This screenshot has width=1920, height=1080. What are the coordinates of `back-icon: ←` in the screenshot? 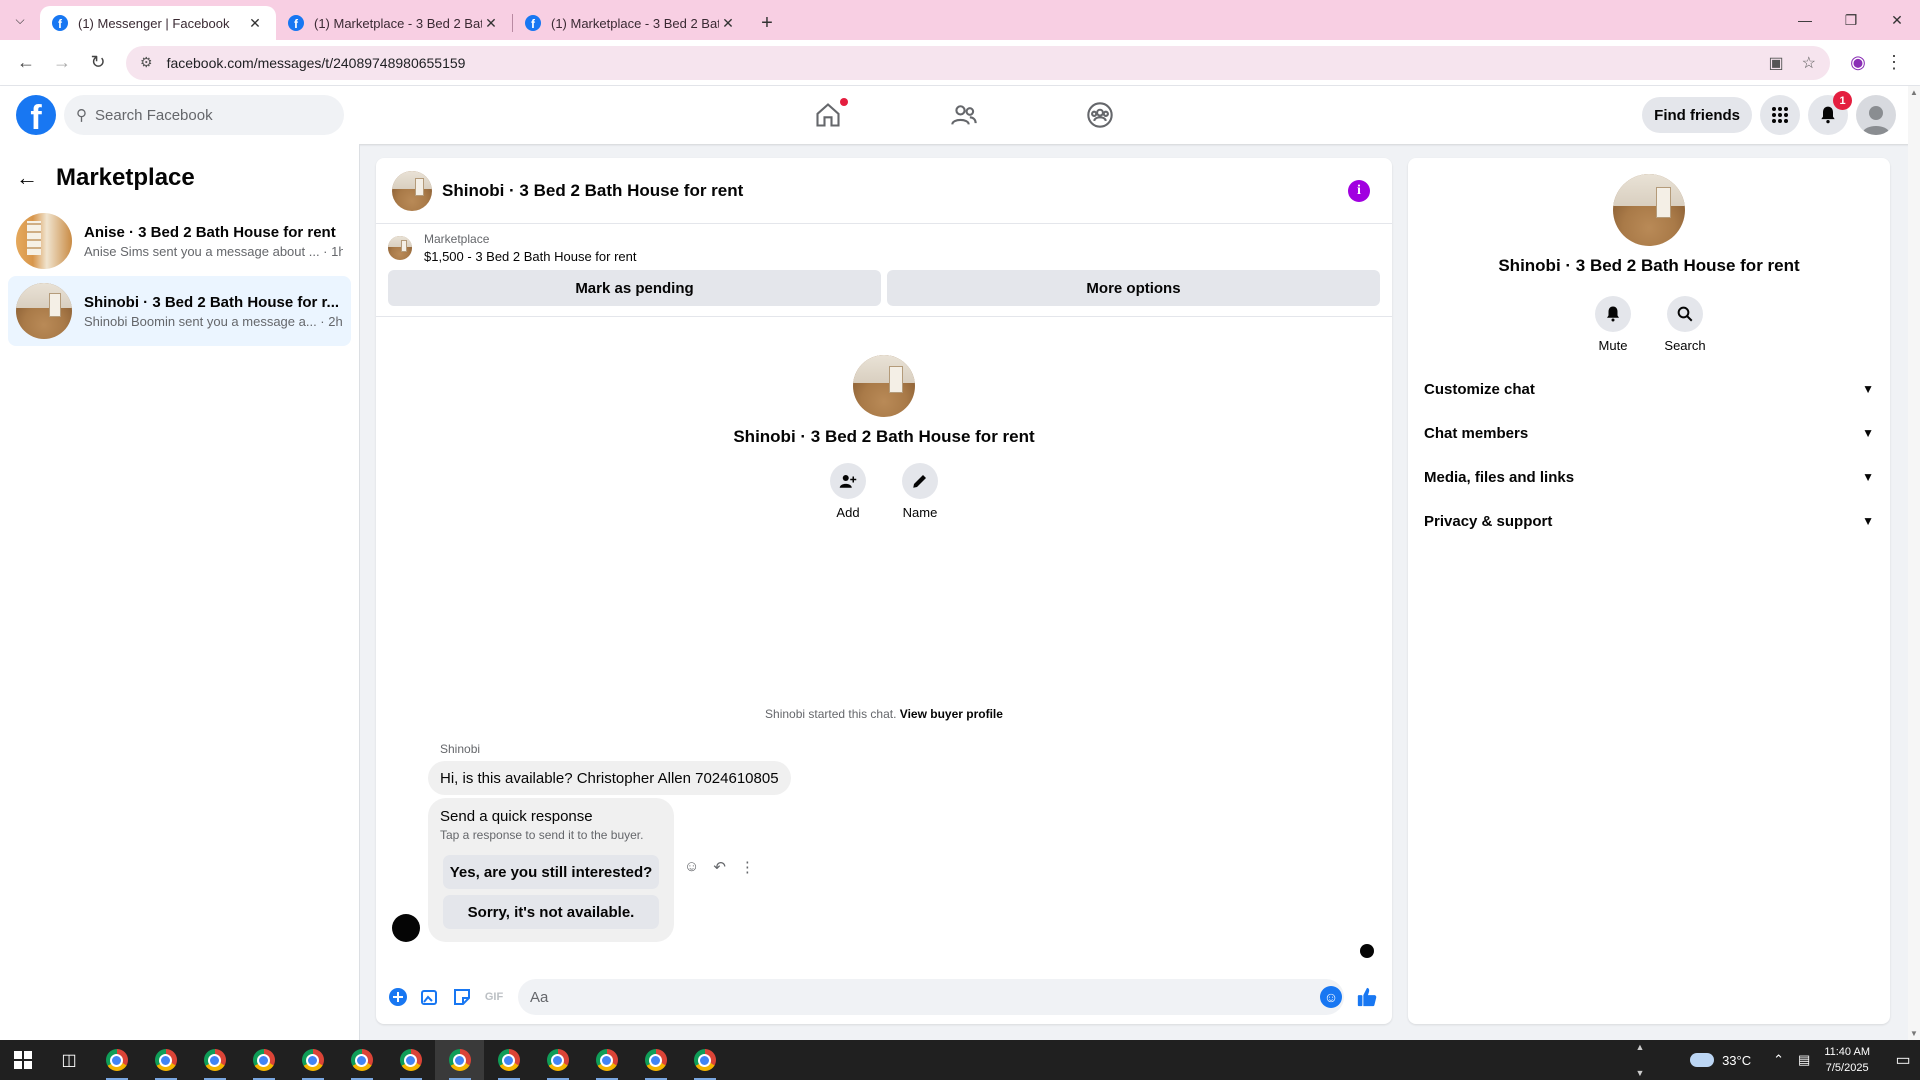 It's located at (26, 63).